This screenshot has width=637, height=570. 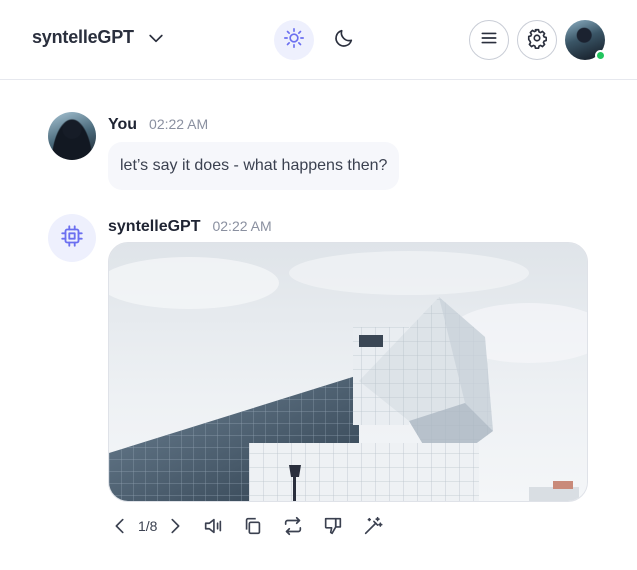 I want to click on profile-avatar, so click(x=585, y=40).